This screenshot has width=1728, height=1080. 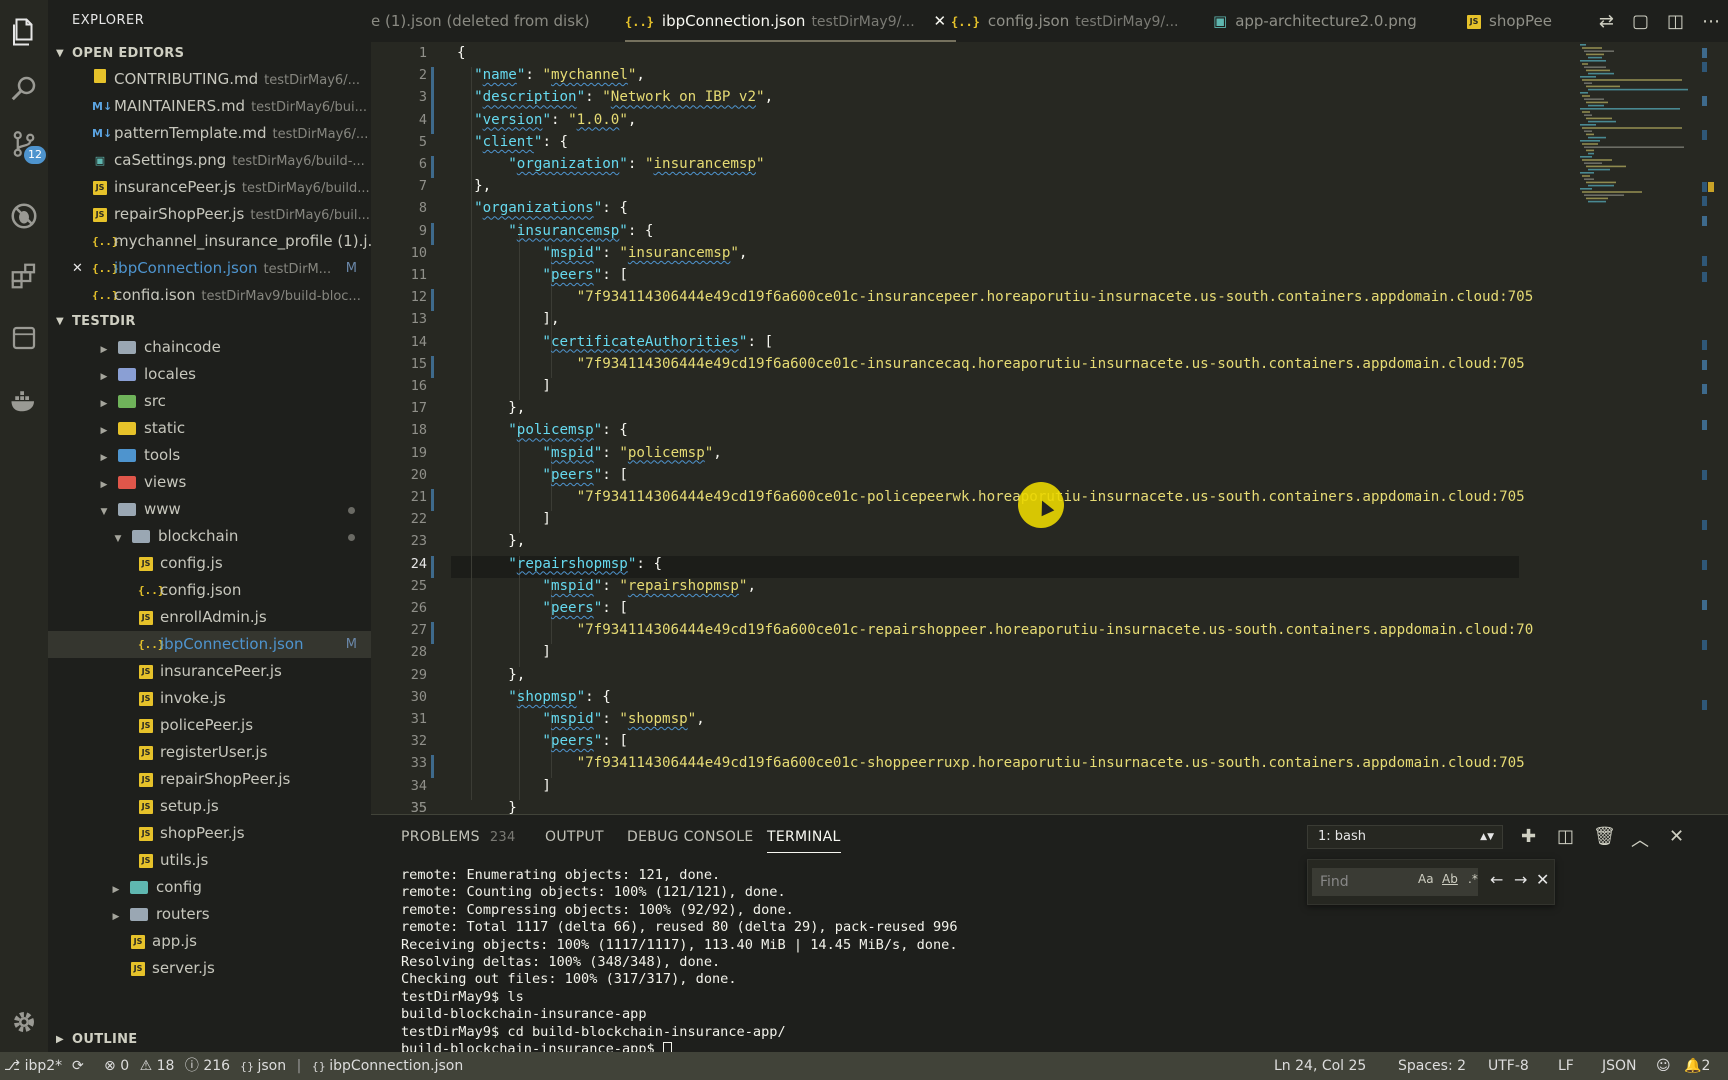 What do you see at coordinates (1320, 1066) in the screenshot?
I see `cursor-position: Ln 24, Col 25` at bounding box center [1320, 1066].